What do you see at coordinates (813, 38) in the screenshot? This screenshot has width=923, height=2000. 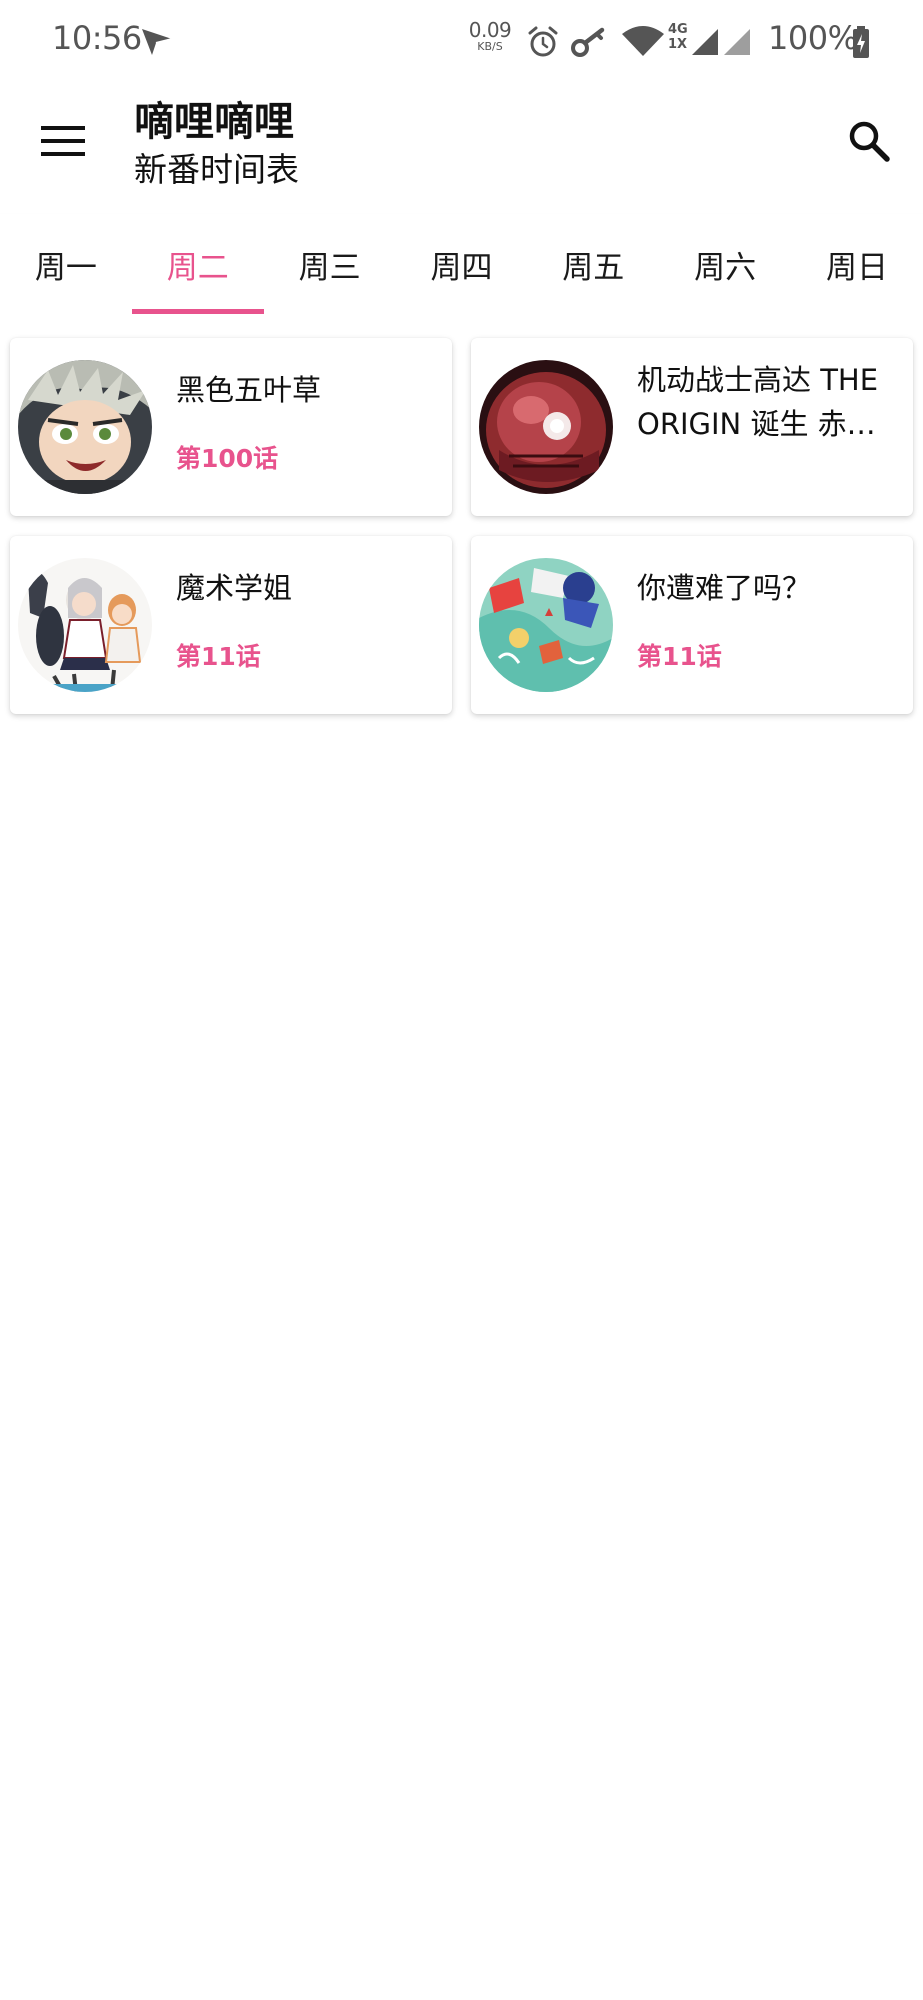 I see `battery-percent: 100%` at bounding box center [813, 38].